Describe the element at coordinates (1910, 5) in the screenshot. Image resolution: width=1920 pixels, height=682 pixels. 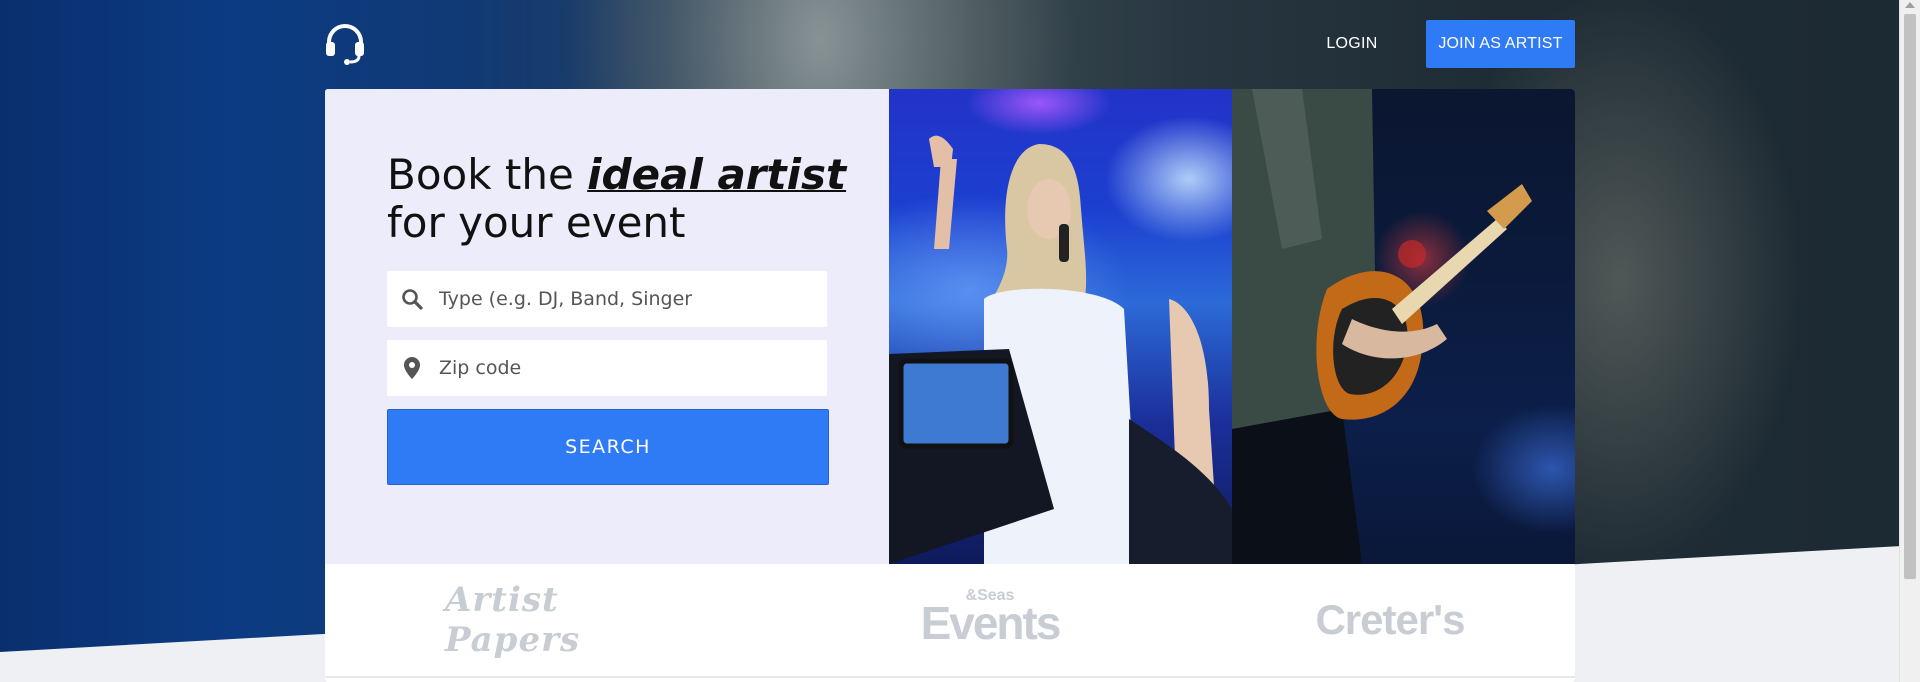
I see `scroll-up-icon` at that location.